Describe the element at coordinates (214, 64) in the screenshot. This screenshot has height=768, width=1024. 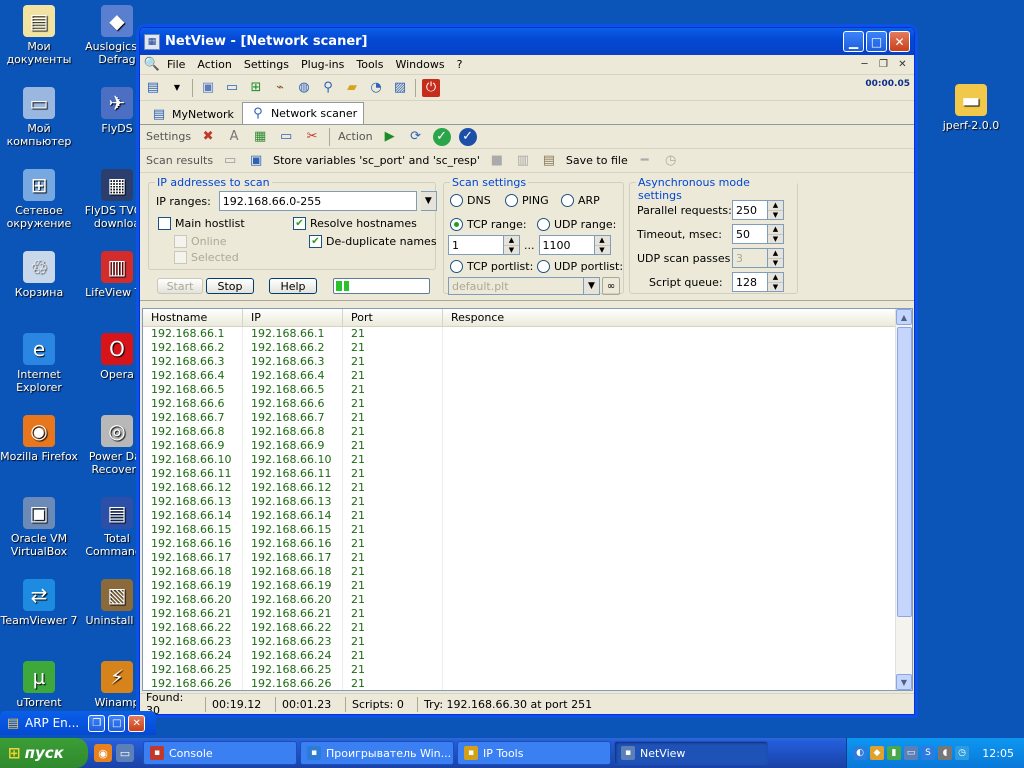
I see `menu-action: Action` at that location.